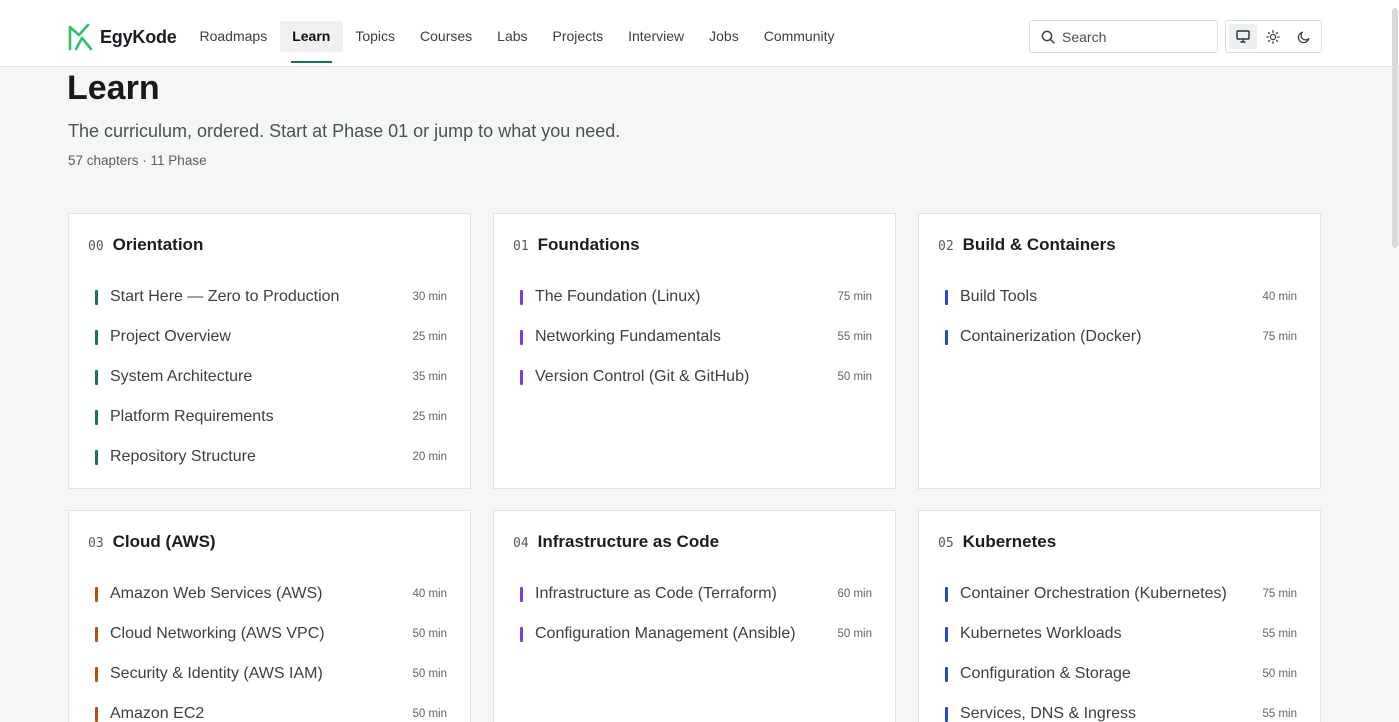 The image size is (1399, 722). I want to click on nav-projects: Projects, so click(578, 36).